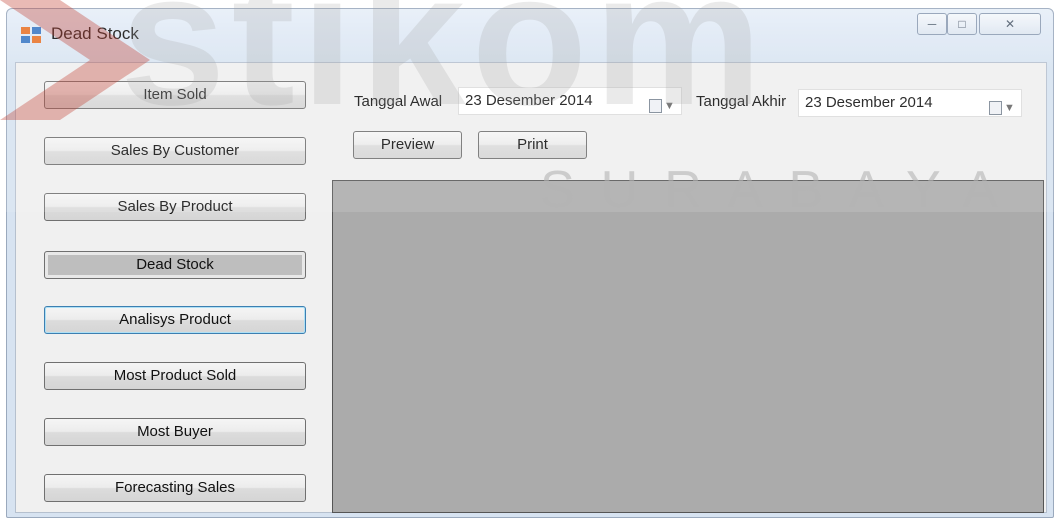 This screenshot has width=1058, height=522. I want to click on analisys-product-button: Analisys Product, so click(175, 320).